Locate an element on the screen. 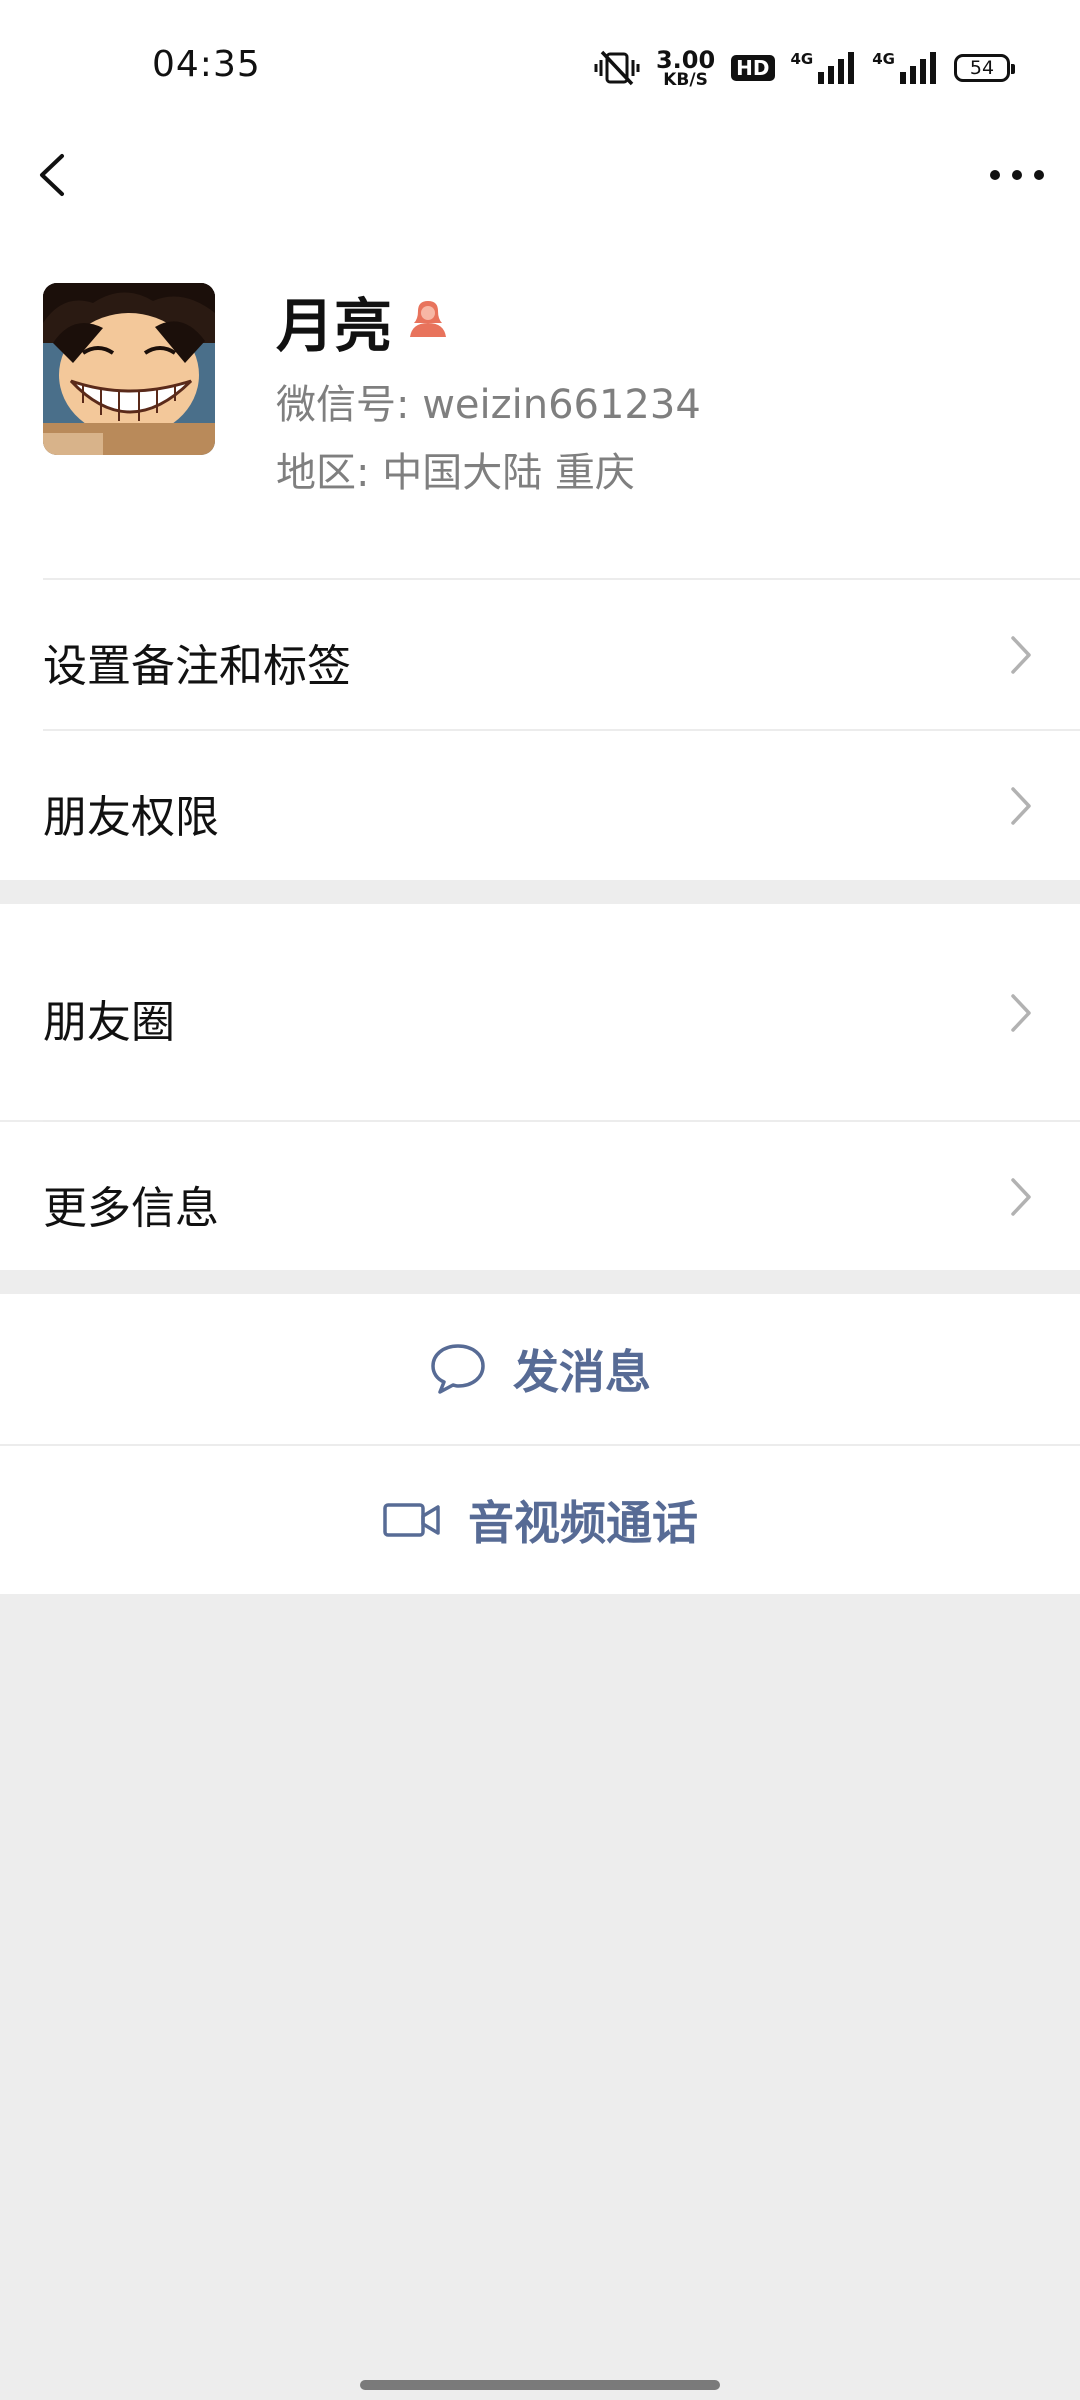 Image resolution: width=1080 pixels, height=2400 pixels. video-camera-icon is located at coordinates (411, 1520).